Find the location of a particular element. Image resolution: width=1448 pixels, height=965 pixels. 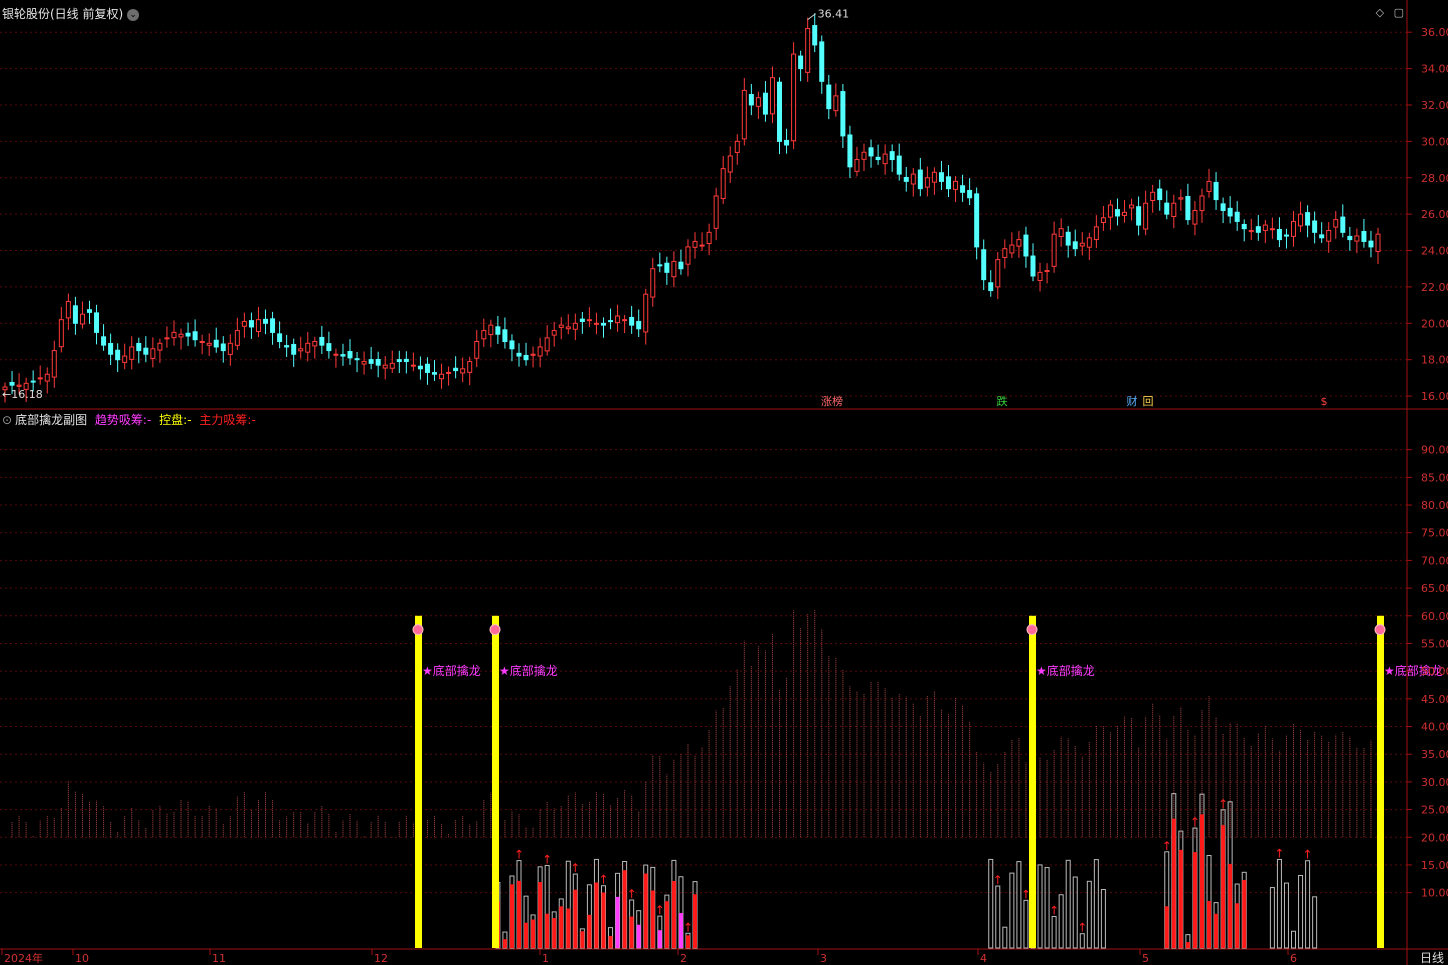

legend-control-value: - is located at coordinates (189, 420).